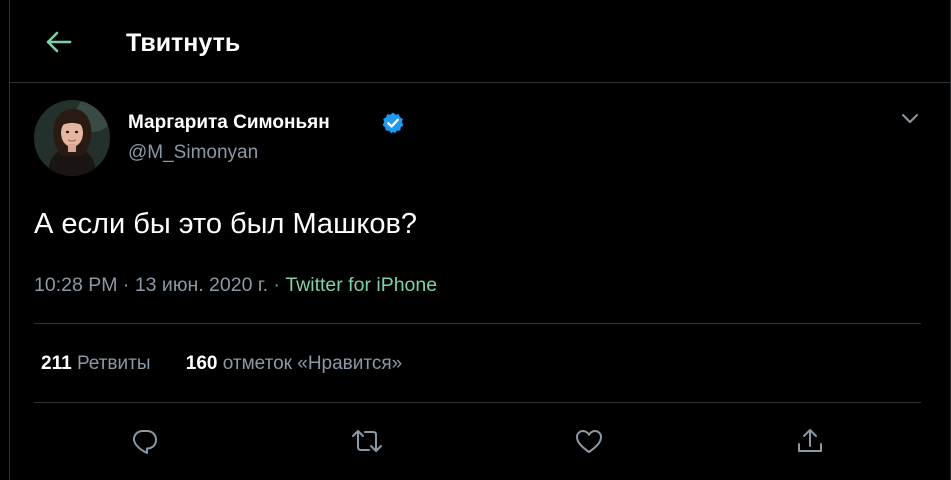 This screenshot has height=480, width=951. I want to click on tweet-date: 13 июн. 2020 г., so click(201, 285).